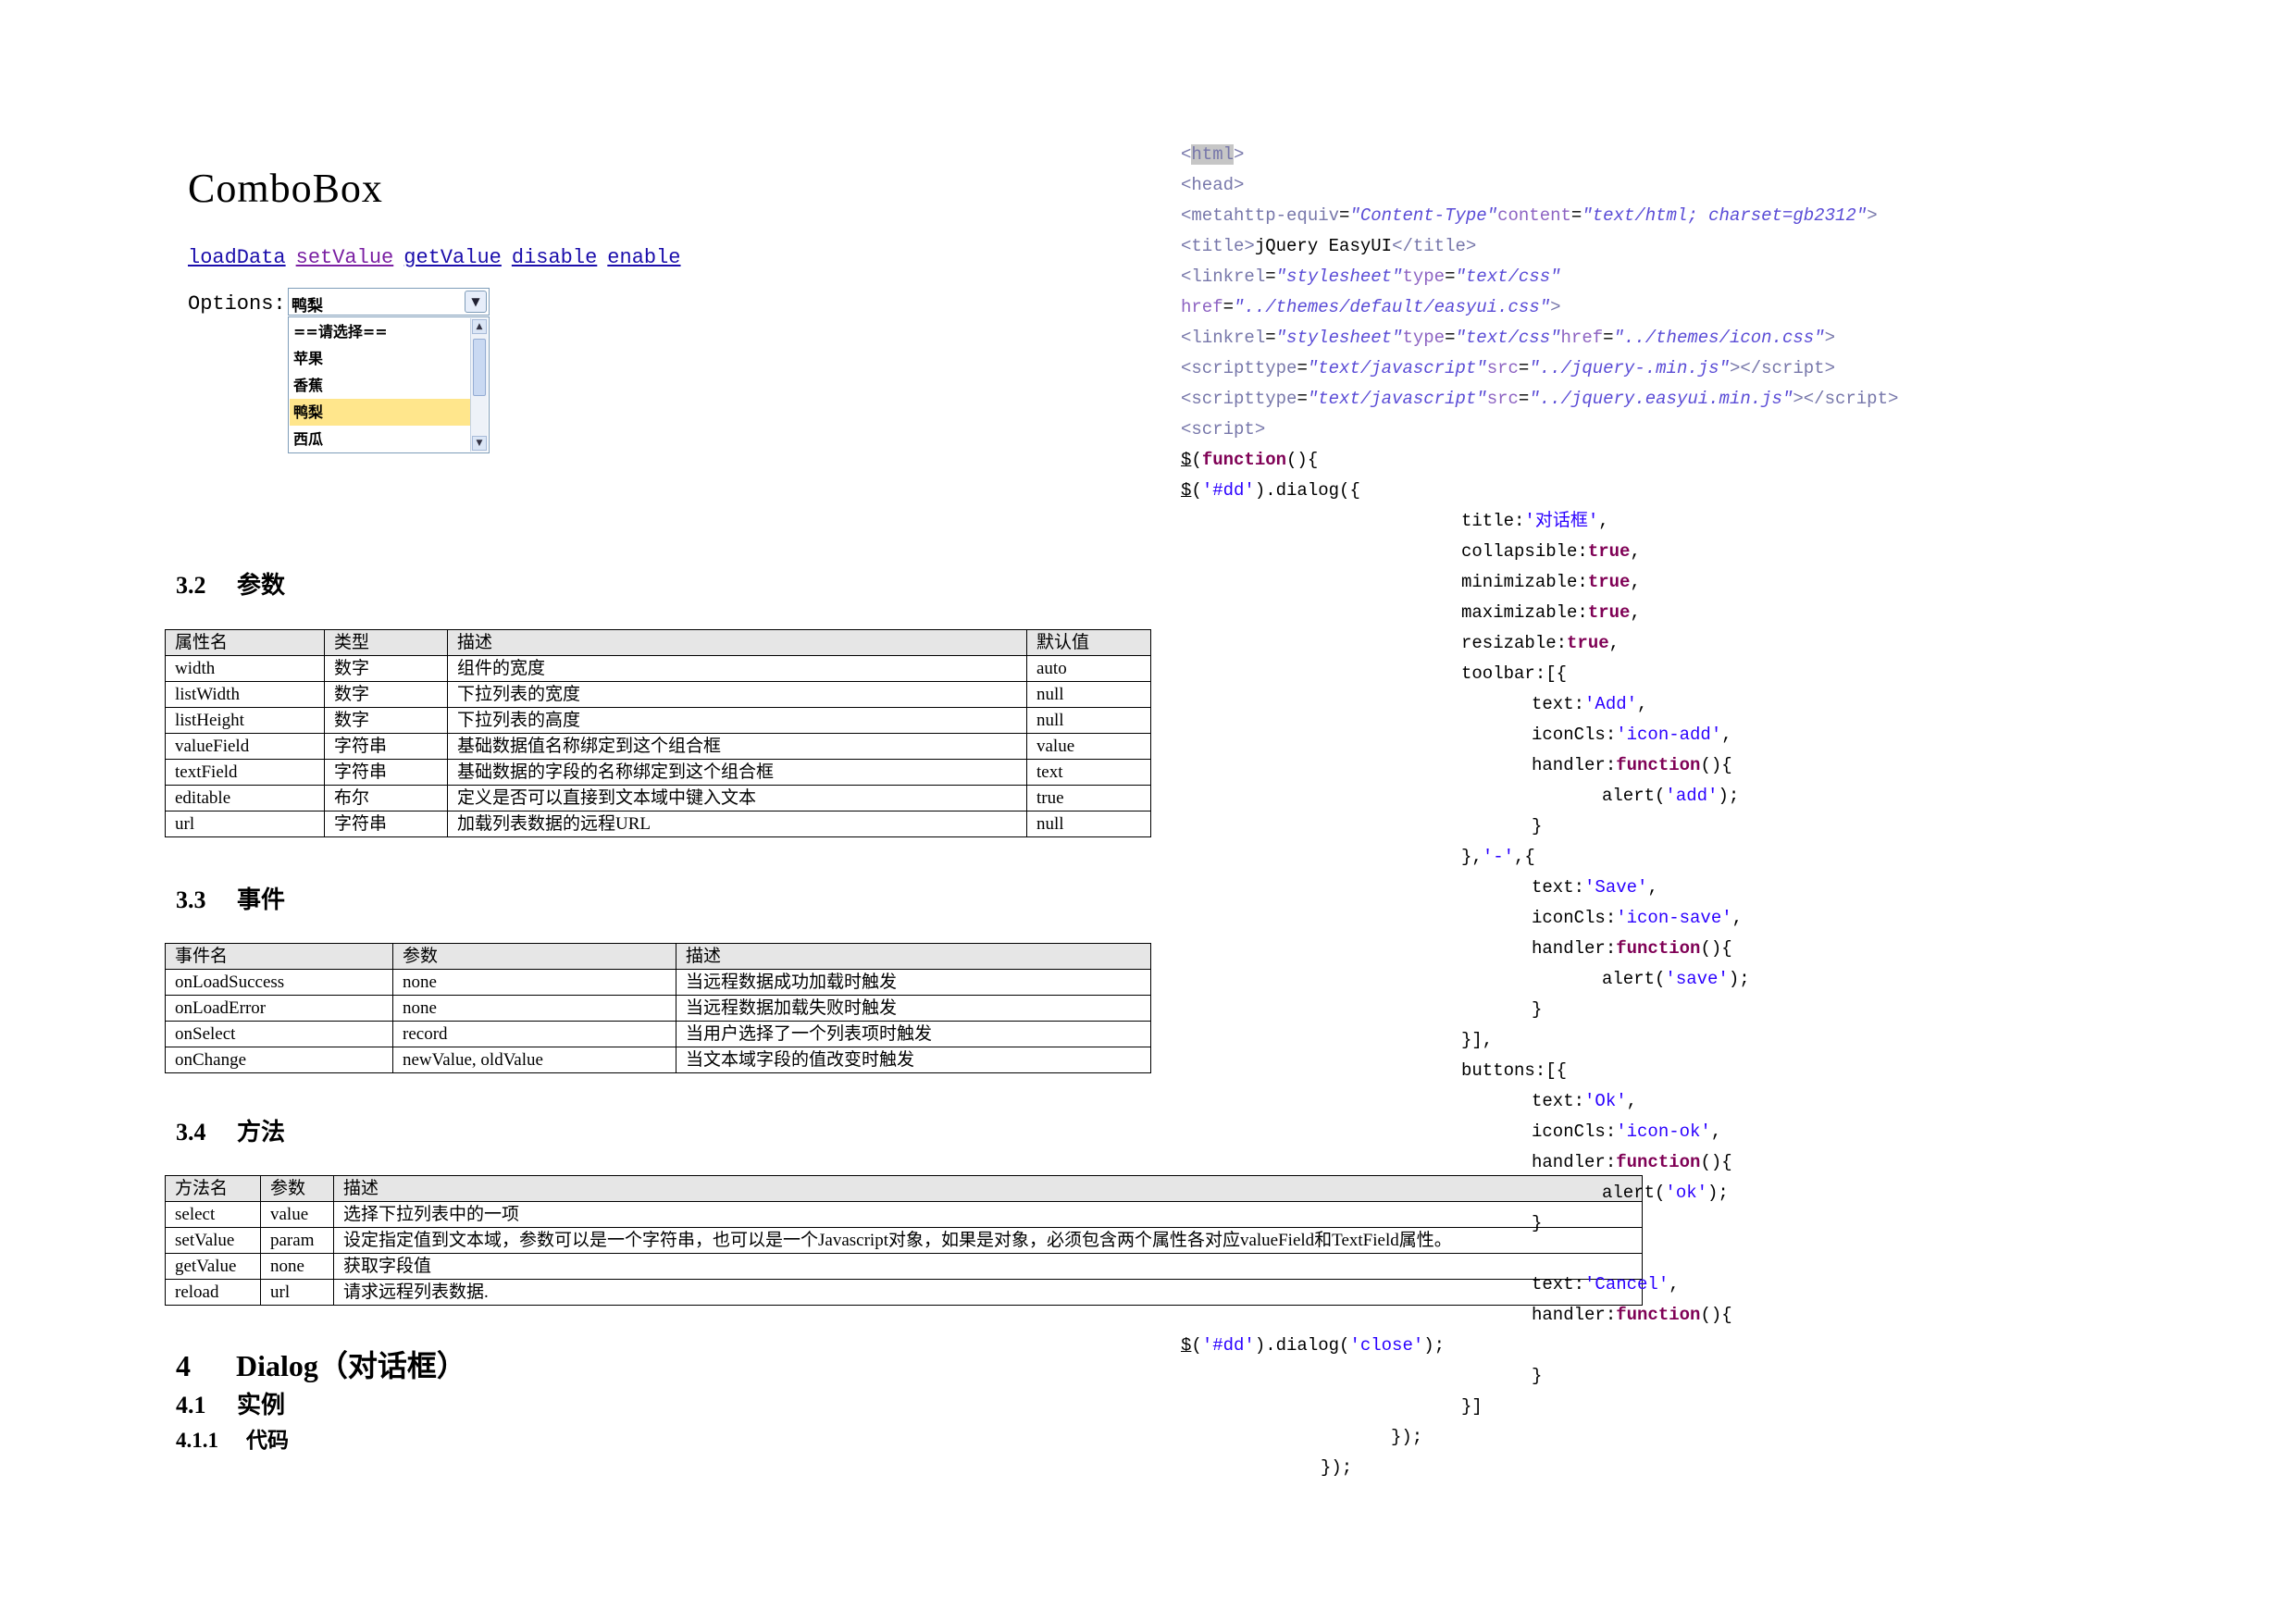 The width and height of the screenshot is (2296, 1623). I want to click on table-header-row: 事件名 参数 描述, so click(658, 956).